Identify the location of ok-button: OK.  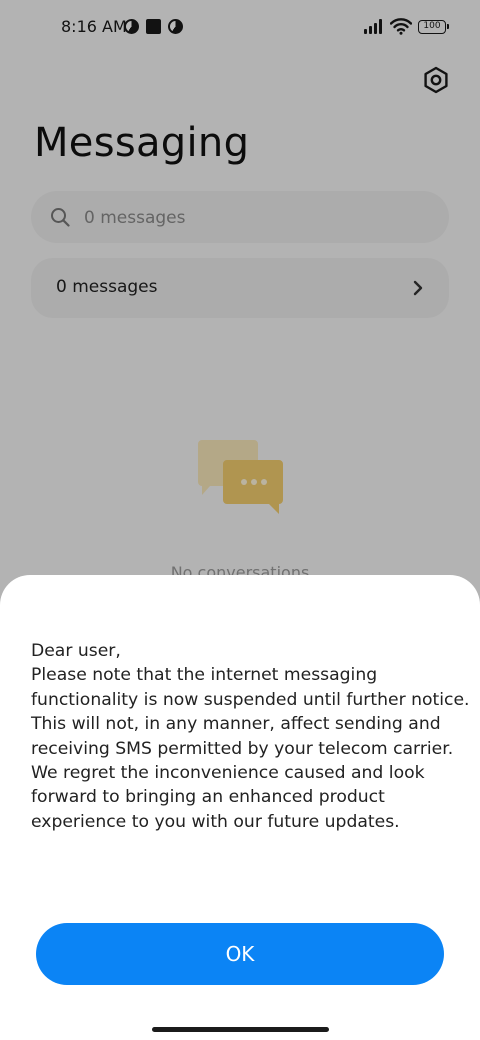
(240, 954).